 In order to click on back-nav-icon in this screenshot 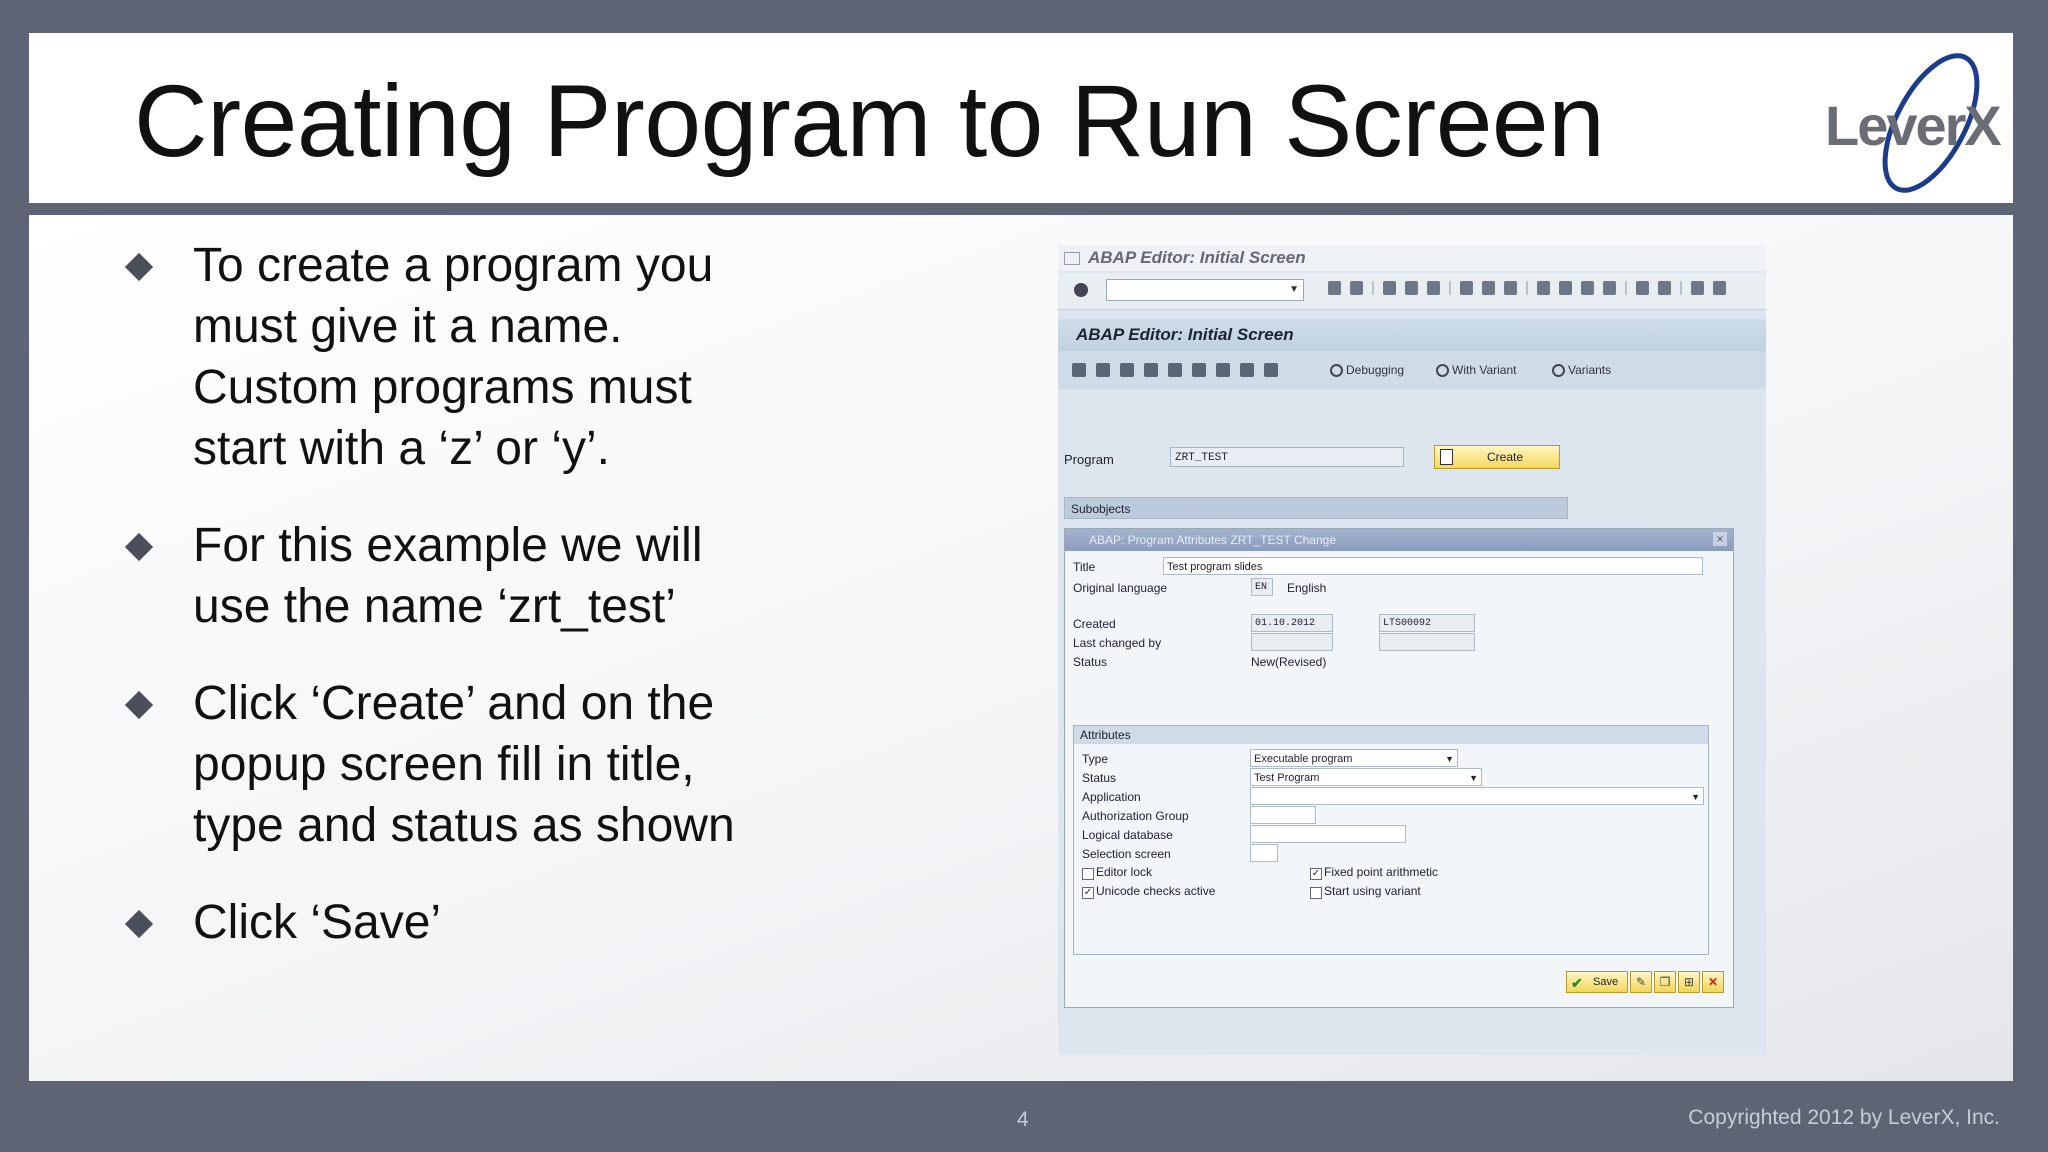, I will do `click(1389, 288)`.